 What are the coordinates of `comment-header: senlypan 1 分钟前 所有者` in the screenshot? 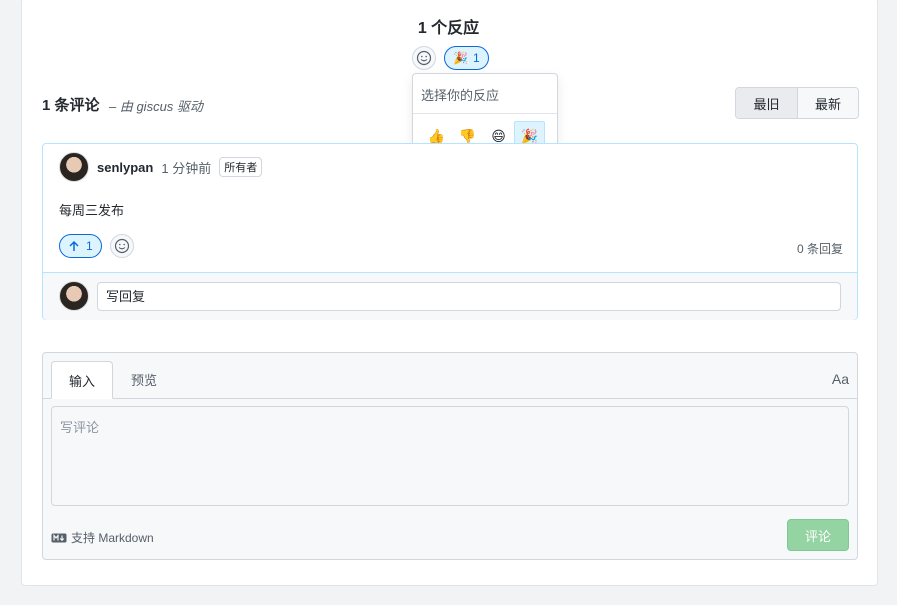 It's located at (161, 167).